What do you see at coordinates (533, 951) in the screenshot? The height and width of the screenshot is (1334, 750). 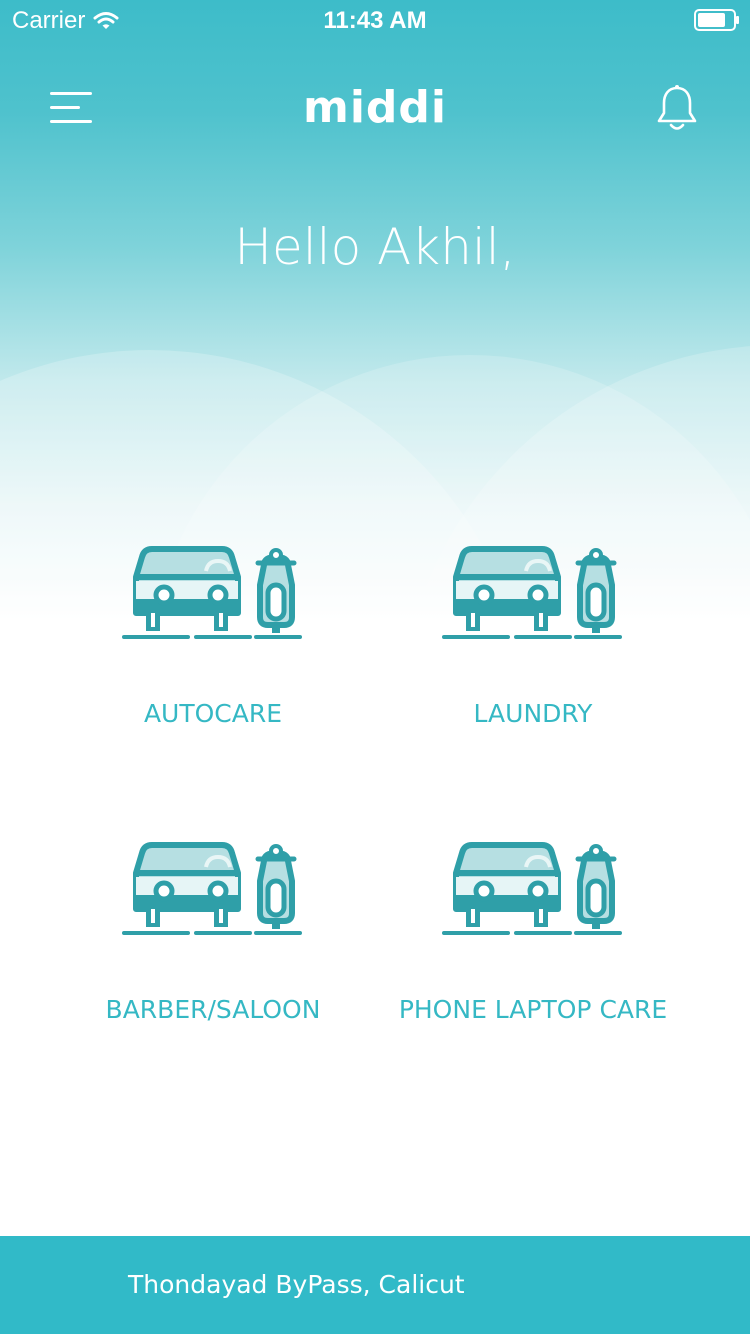 I see `service-phone-laptop-care: PHONE LAPTOP CARE` at bounding box center [533, 951].